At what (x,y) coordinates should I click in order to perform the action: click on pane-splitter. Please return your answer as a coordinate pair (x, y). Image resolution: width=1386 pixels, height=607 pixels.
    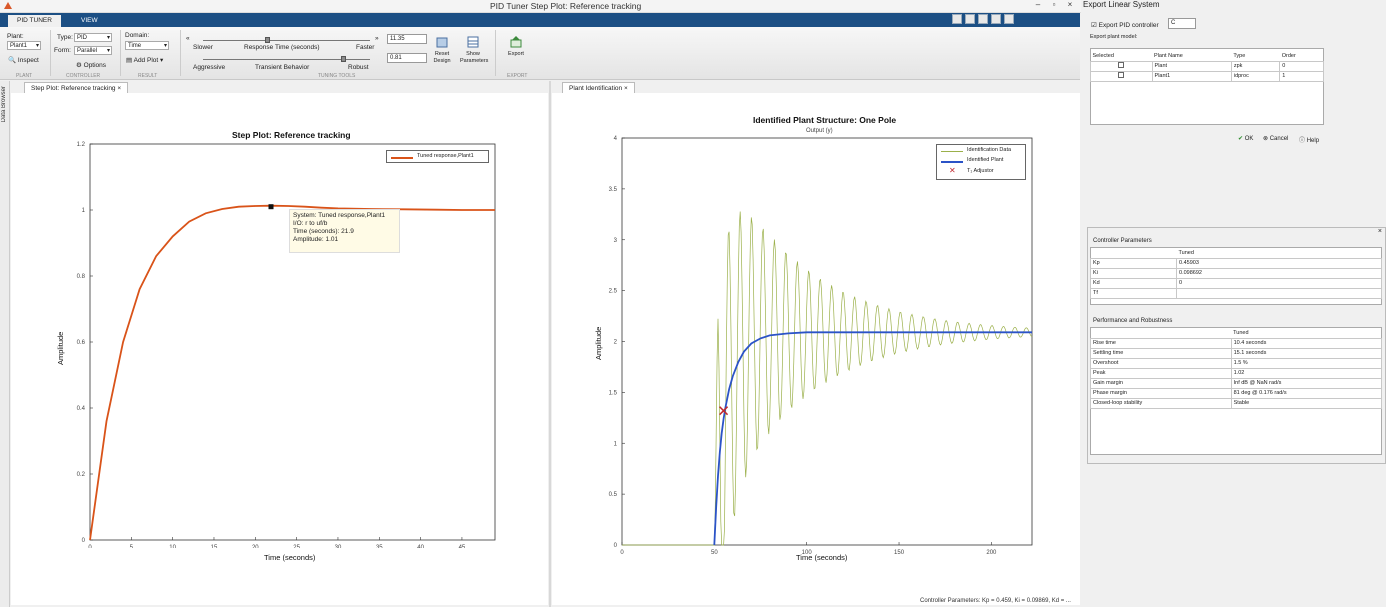
    Looking at the image, I should click on (550, 344).